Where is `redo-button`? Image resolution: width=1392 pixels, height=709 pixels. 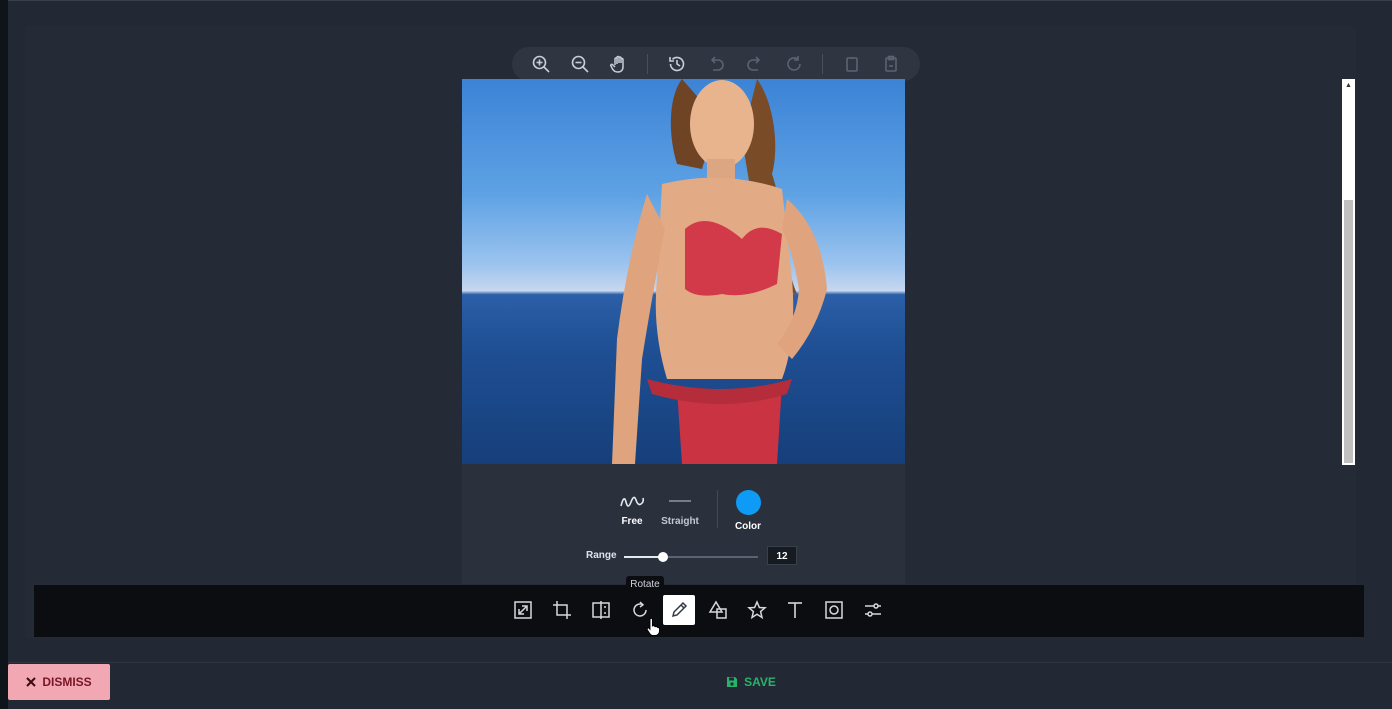 redo-button is located at coordinates (754, 64).